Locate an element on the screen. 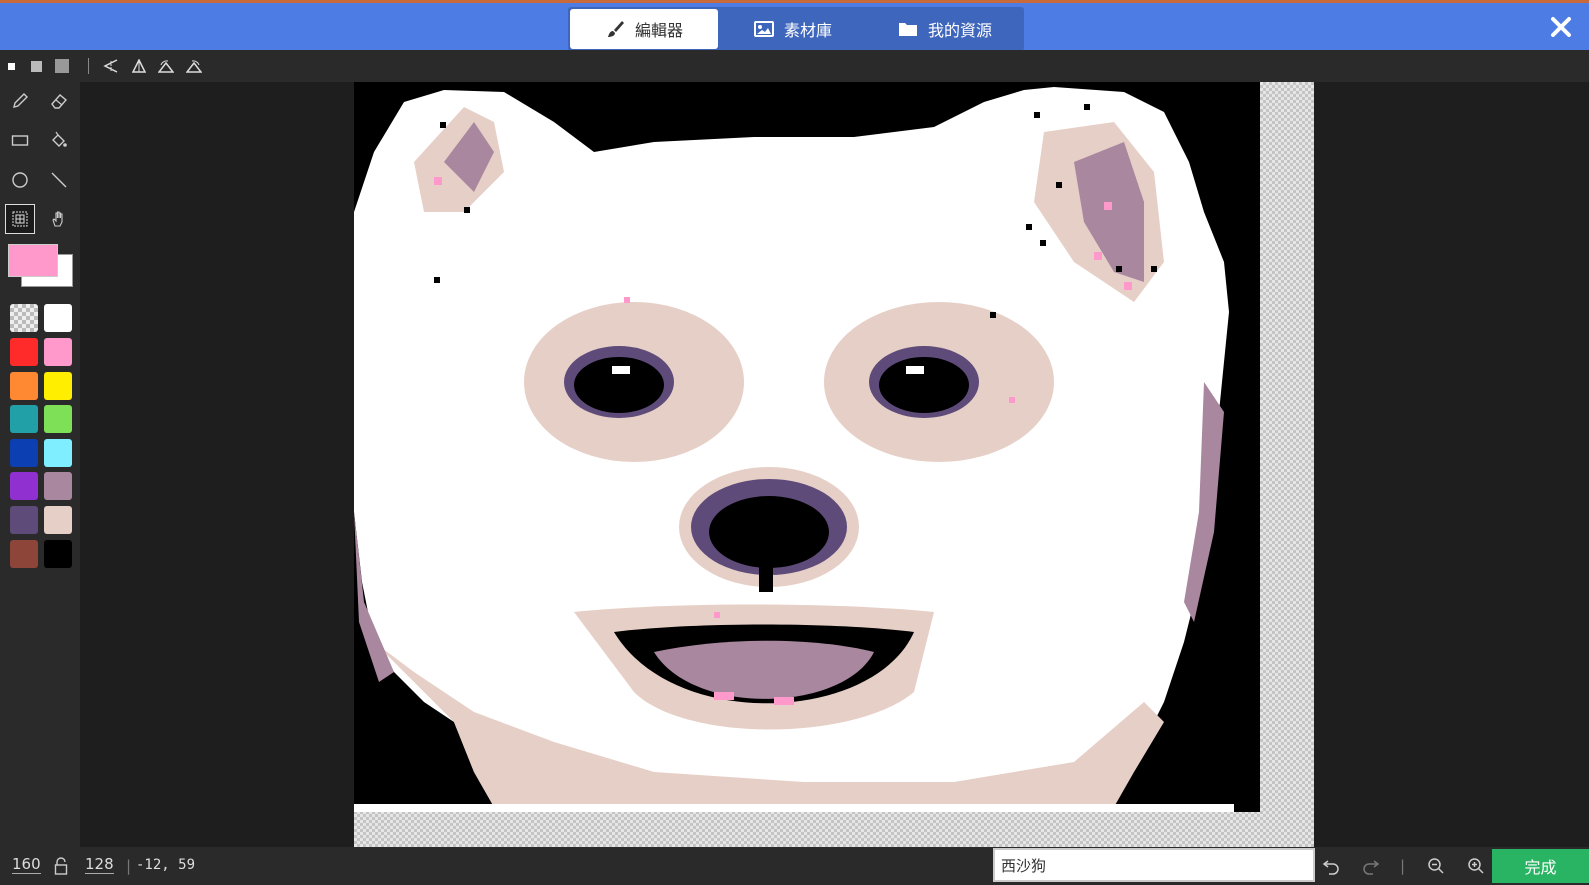  eraser-icon is located at coordinates (59, 101).